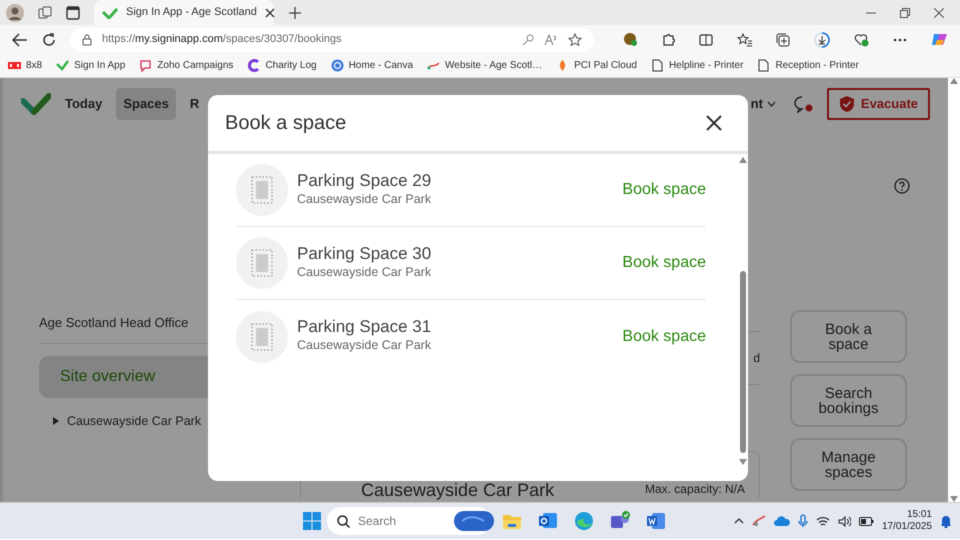 The height and width of the screenshot is (540, 960). Describe the element at coordinates (848, 336) in the screenshot. I see `action-button: Book a space` at that location.